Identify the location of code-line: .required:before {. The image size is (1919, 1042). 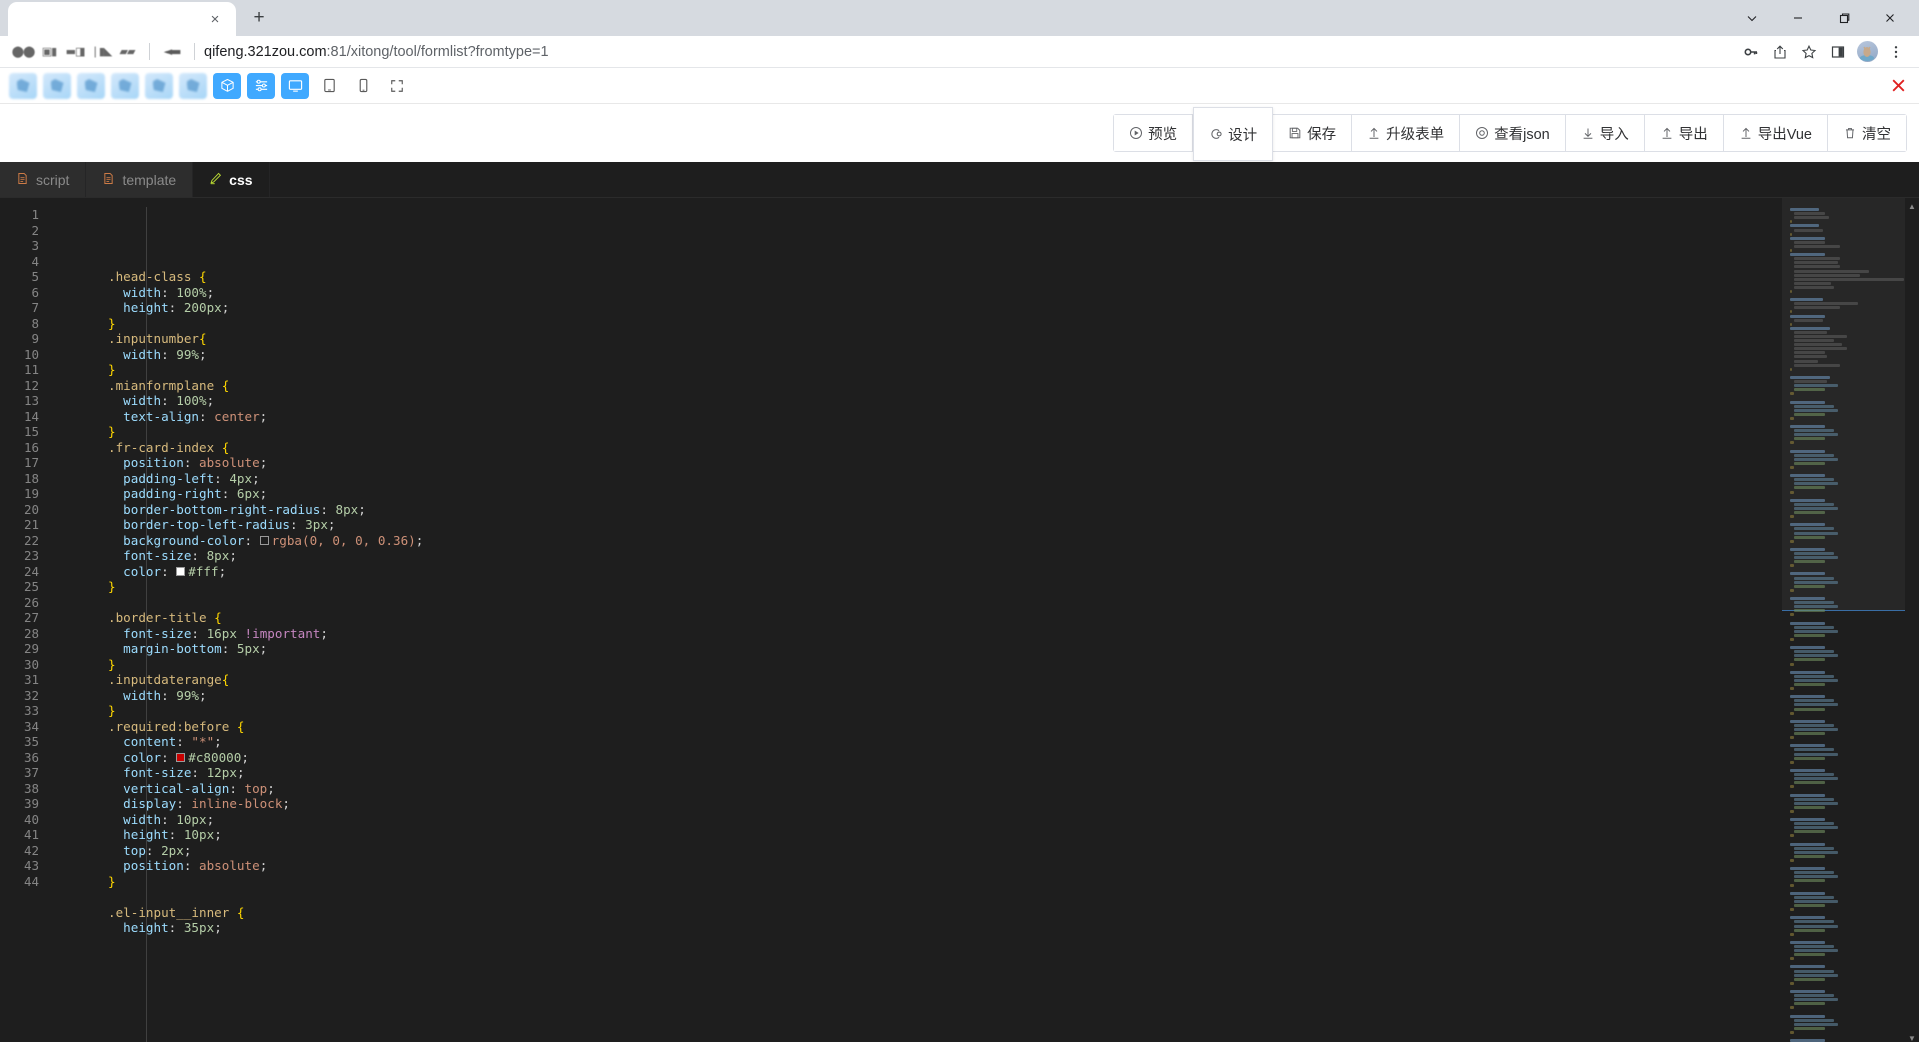
(996, 727).